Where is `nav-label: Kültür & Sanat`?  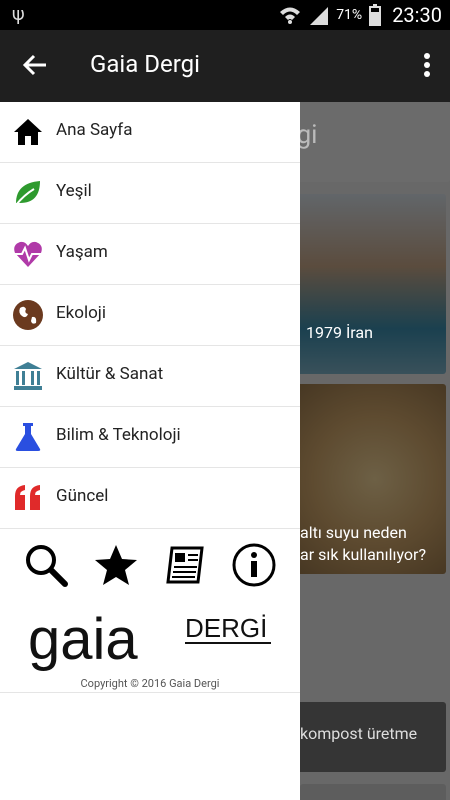
nav-label: Kültür & Sanat is located at coordinates (110, 374).